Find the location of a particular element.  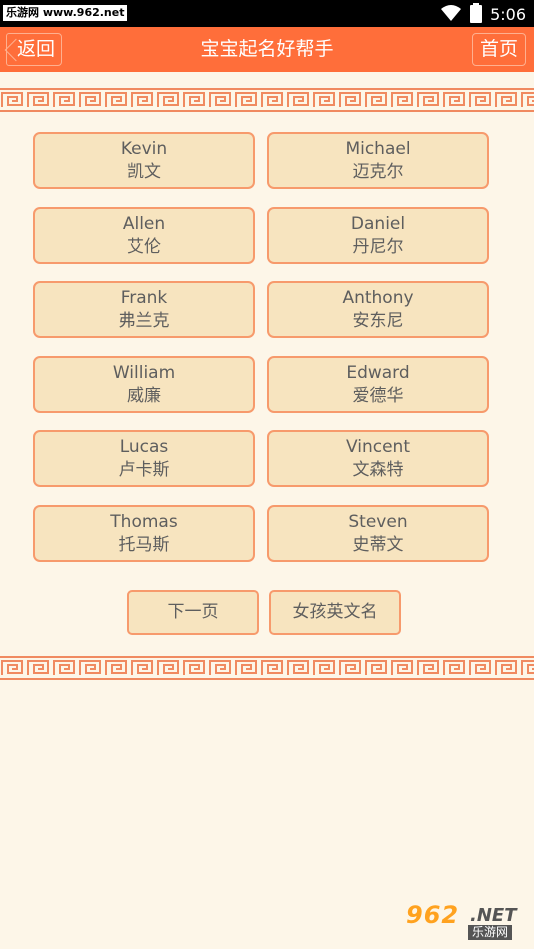

name-english: Daniel is located at coordinates (378, 224).